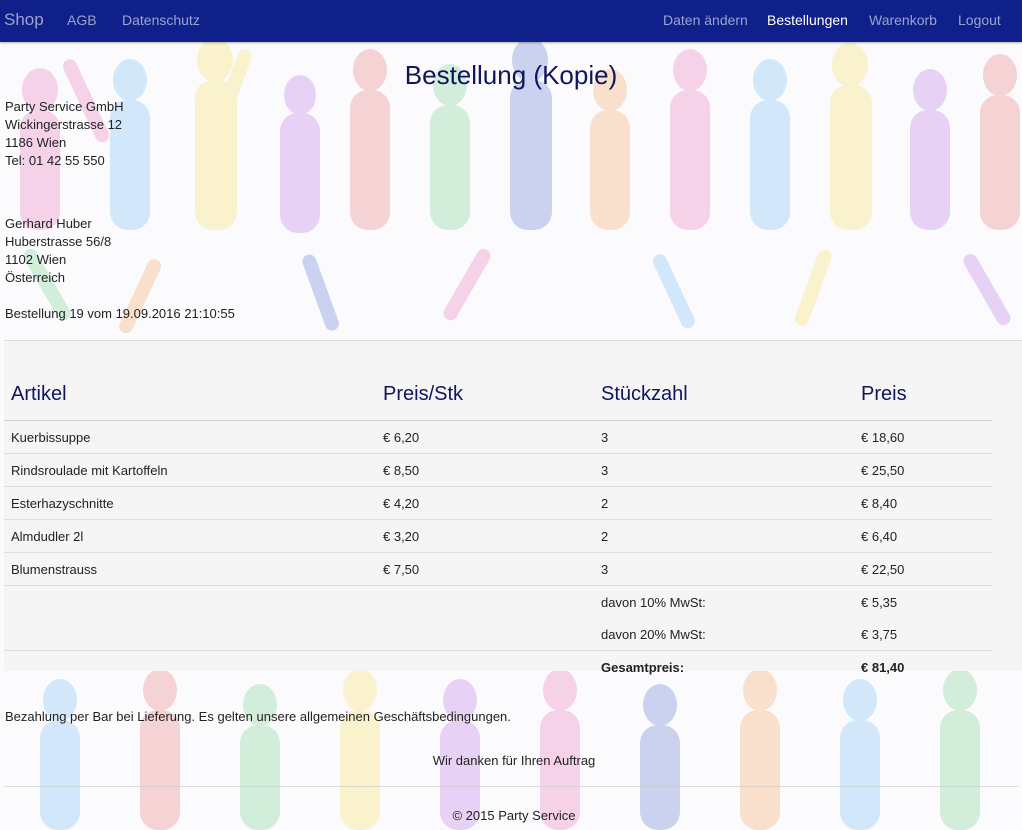 This screenshot has height=830, width=1022. Describe the element at coordinates (190, 569) in the screenshot. I see `cell-artikel: Blumenstrauss` at that location.